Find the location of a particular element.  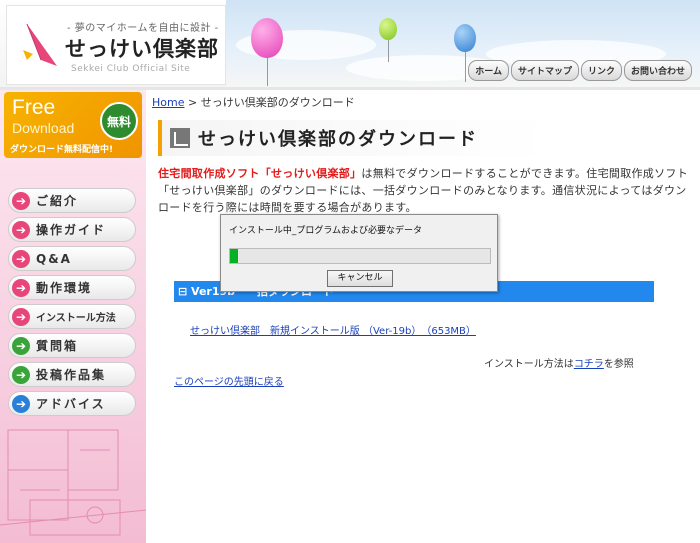

dialog-message: インストール中_プログラムおよび必要なデータ is located at coordinates (326, 231).